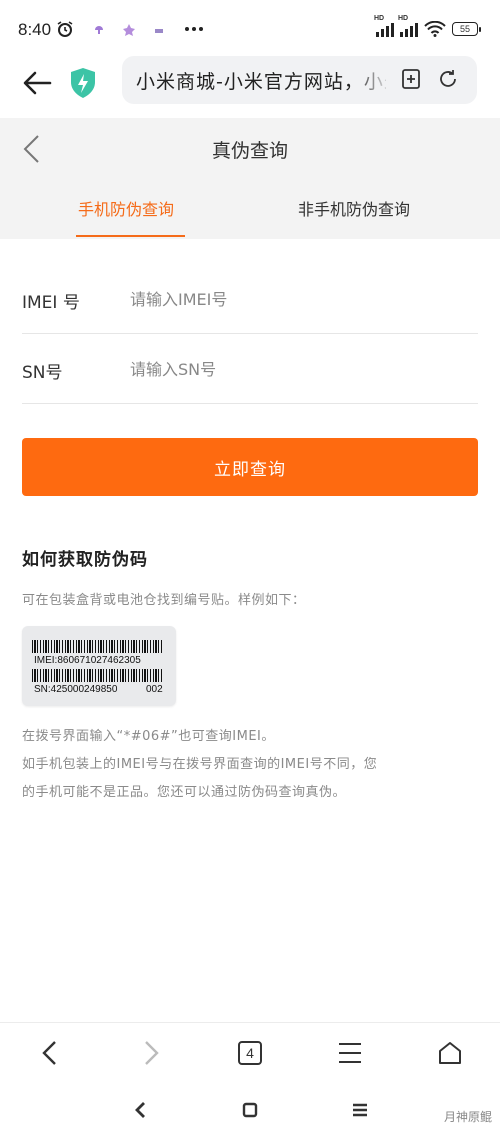 The image size is (500, 1139). What do you see at coordinates (300, 299) in the screenshot?
I see `imei-input` at bounding box center [300, 299].